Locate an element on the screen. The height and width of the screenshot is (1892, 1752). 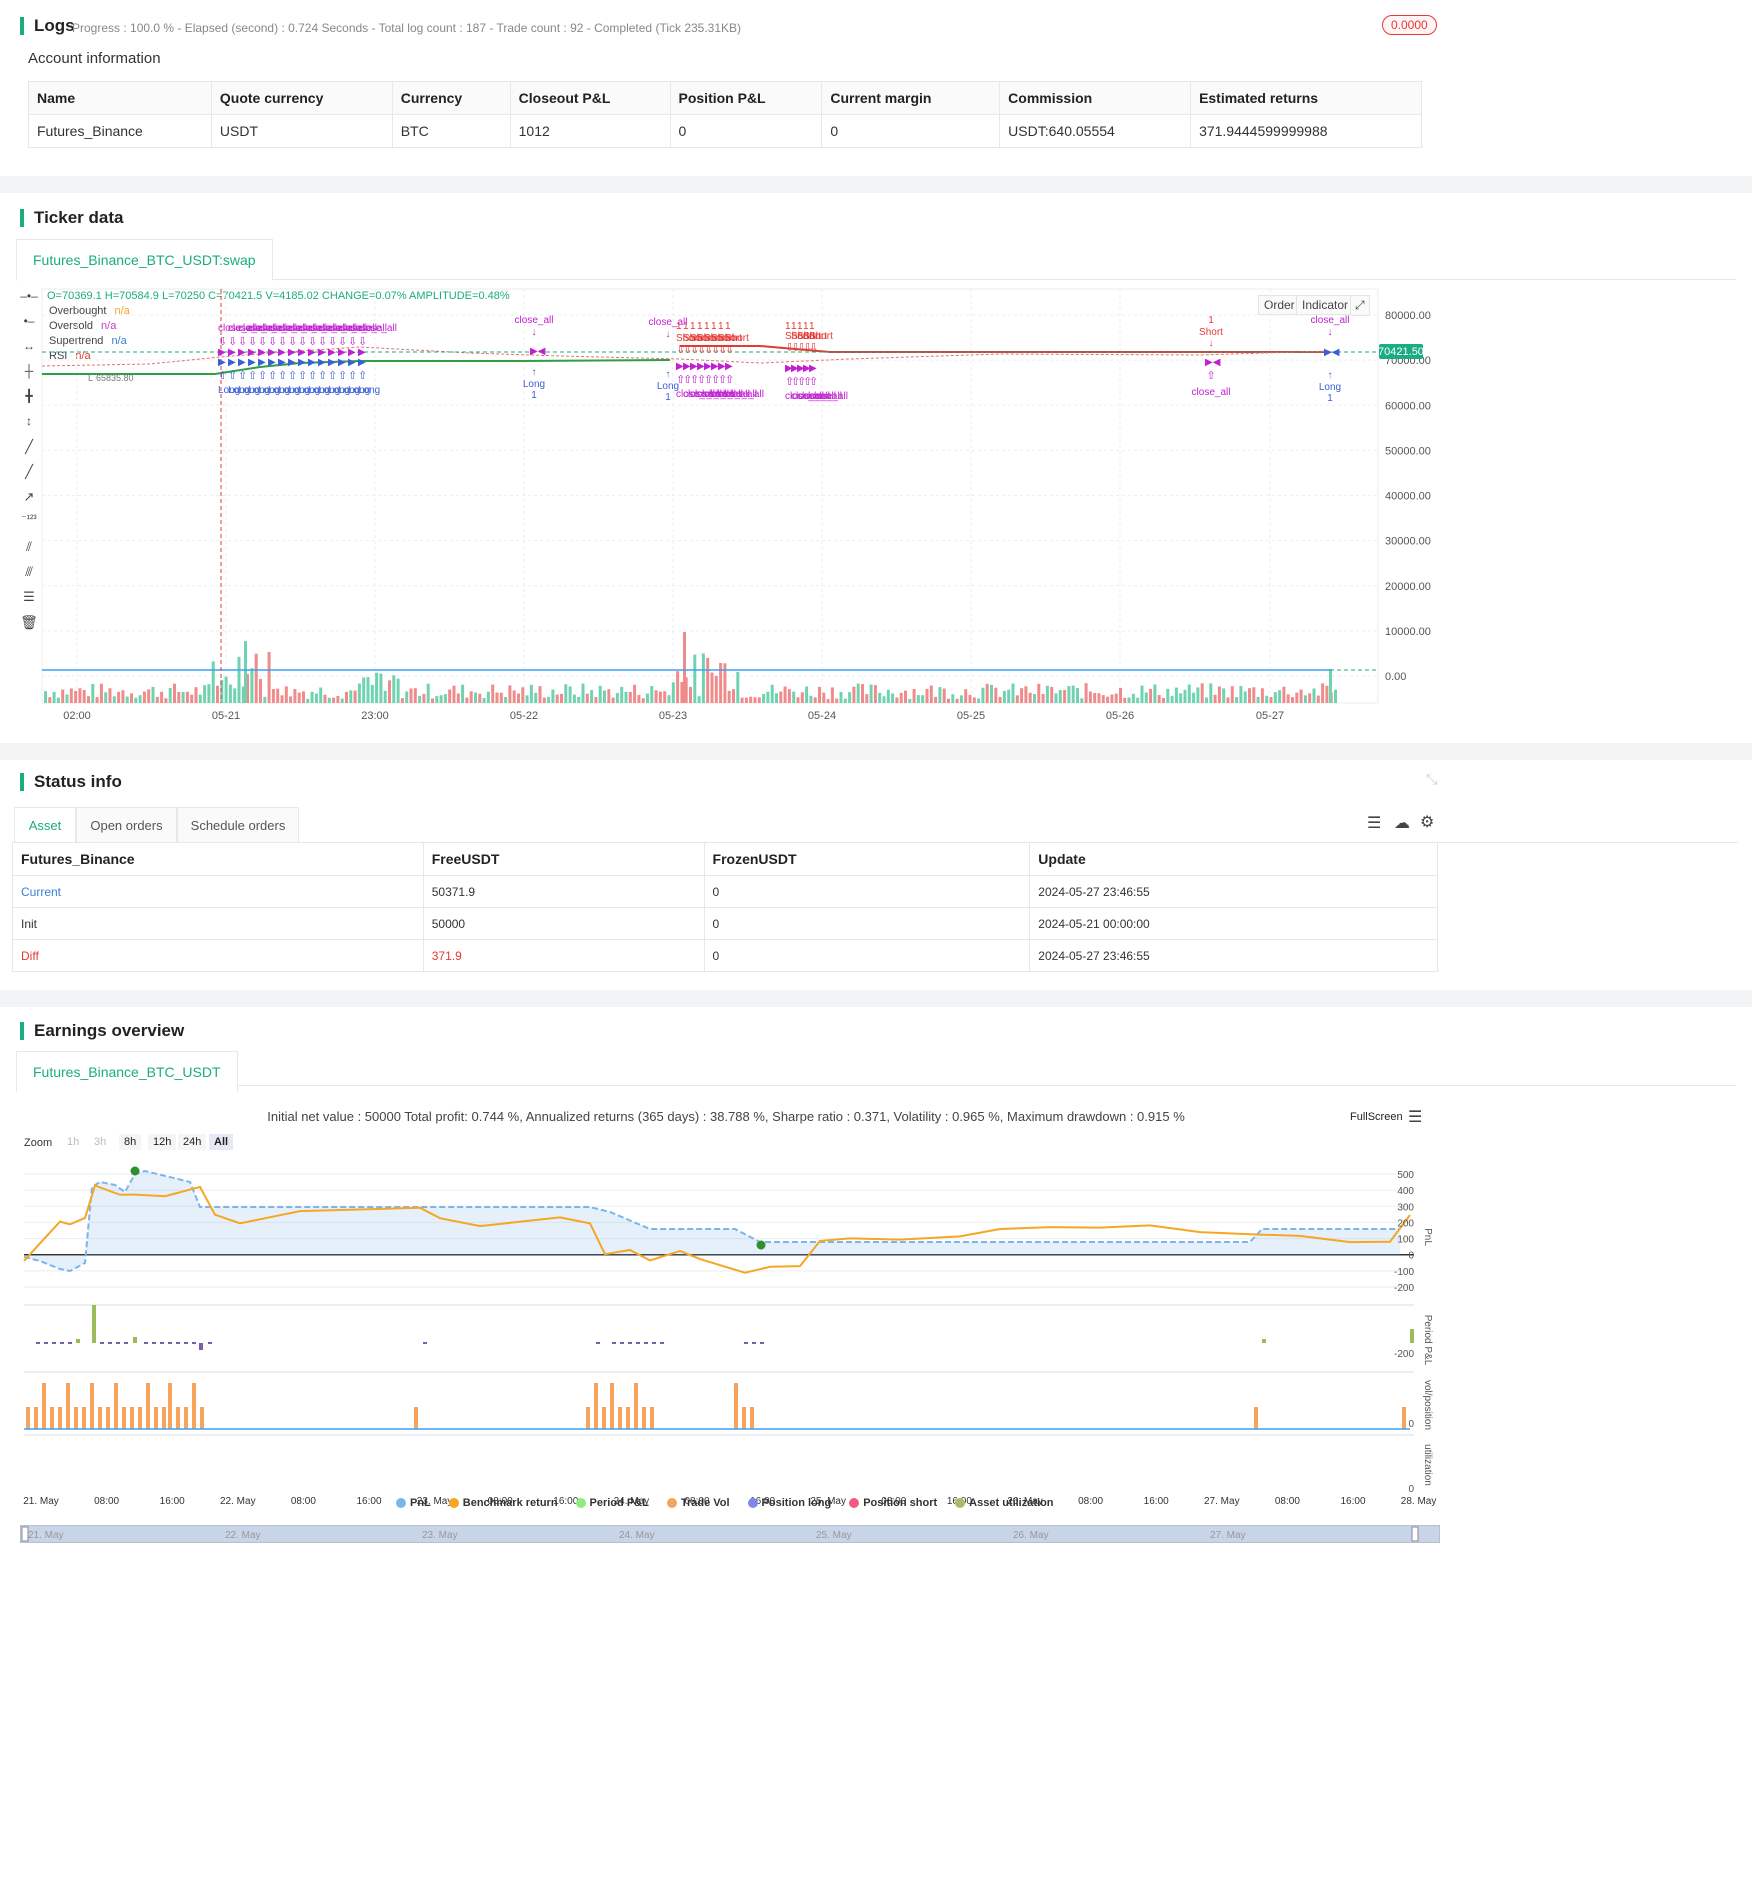
short-label: Short is located at coordinates (737, 338).